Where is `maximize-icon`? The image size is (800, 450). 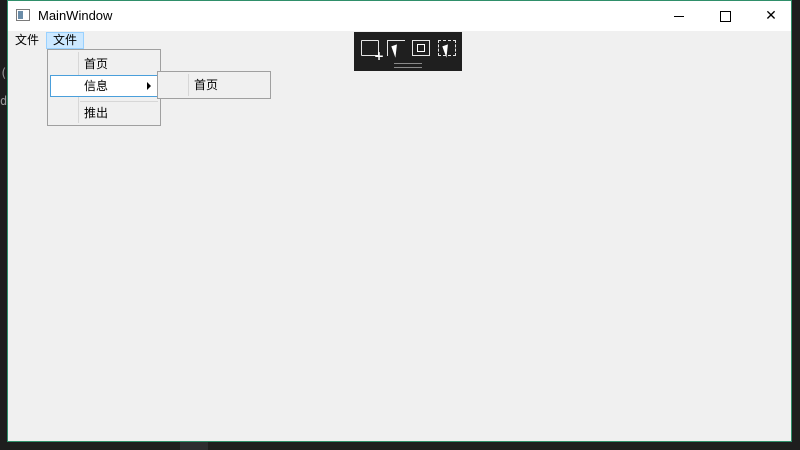 maximize-icon is located at coordinates (725, 16).